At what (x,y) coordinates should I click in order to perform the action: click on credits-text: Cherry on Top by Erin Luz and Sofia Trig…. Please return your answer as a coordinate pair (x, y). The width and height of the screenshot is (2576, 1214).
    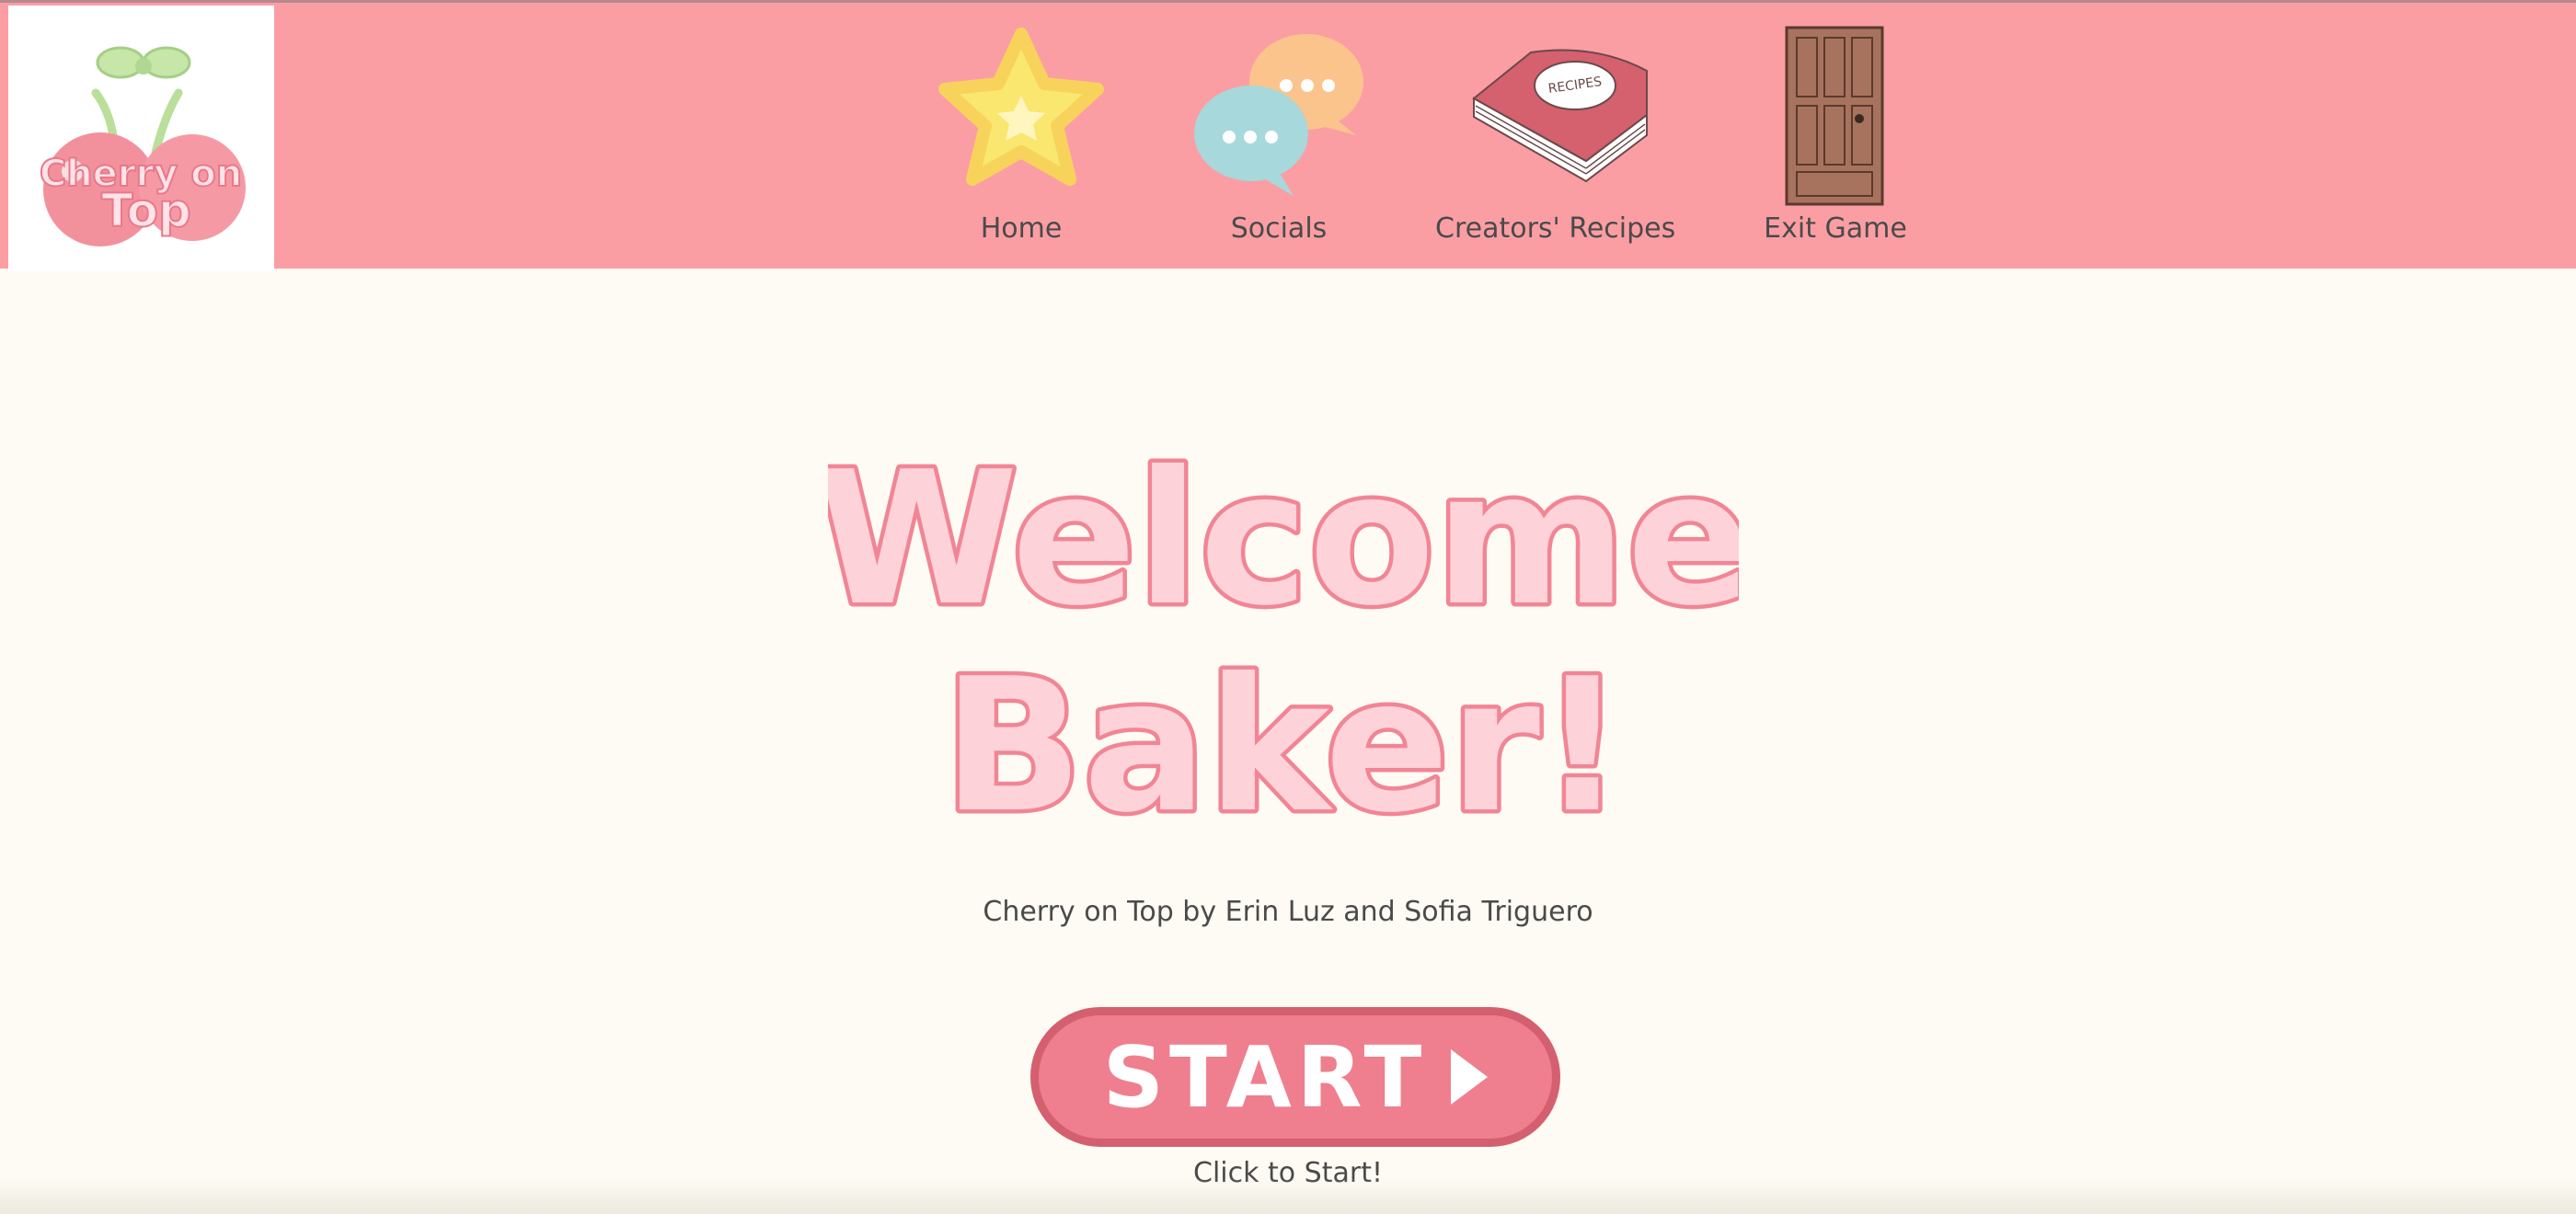
    Looking at the image, I should click on (1288, 912).